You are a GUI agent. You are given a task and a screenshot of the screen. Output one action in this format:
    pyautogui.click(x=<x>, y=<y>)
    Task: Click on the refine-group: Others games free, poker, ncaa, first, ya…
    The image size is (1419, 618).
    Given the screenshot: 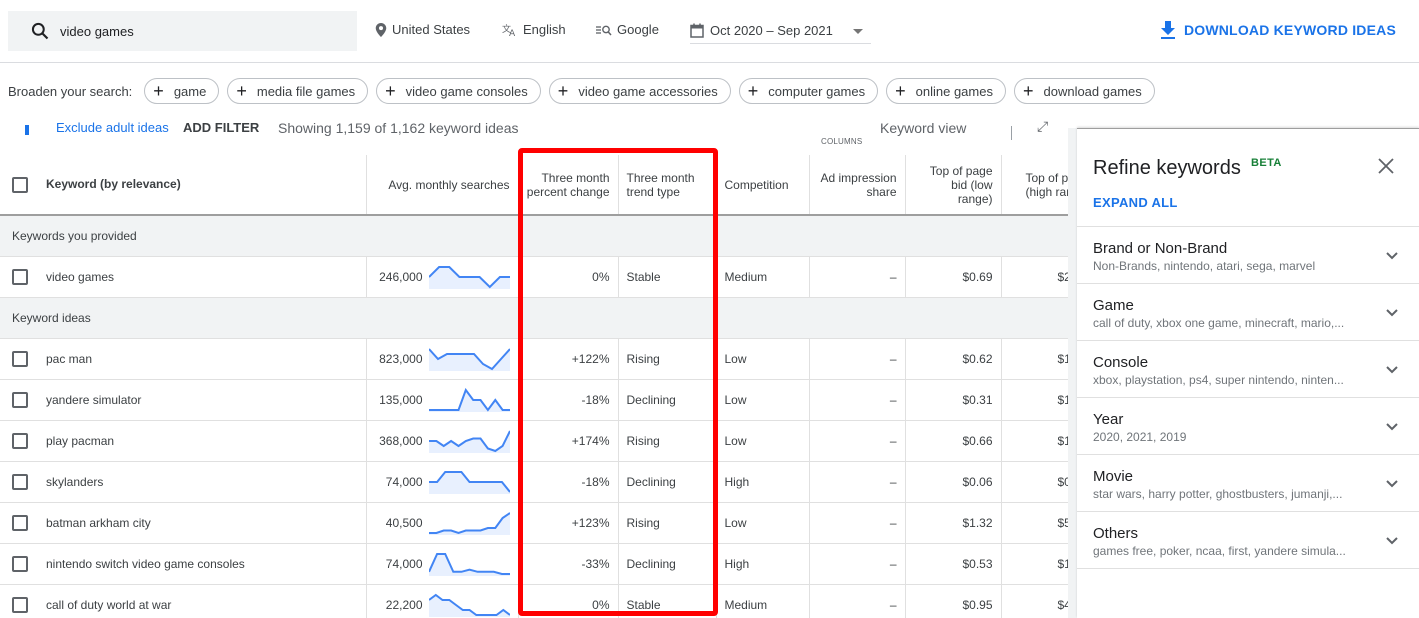 What is the action you would take?
    pyautogui.click(x=1248, y=540)
    